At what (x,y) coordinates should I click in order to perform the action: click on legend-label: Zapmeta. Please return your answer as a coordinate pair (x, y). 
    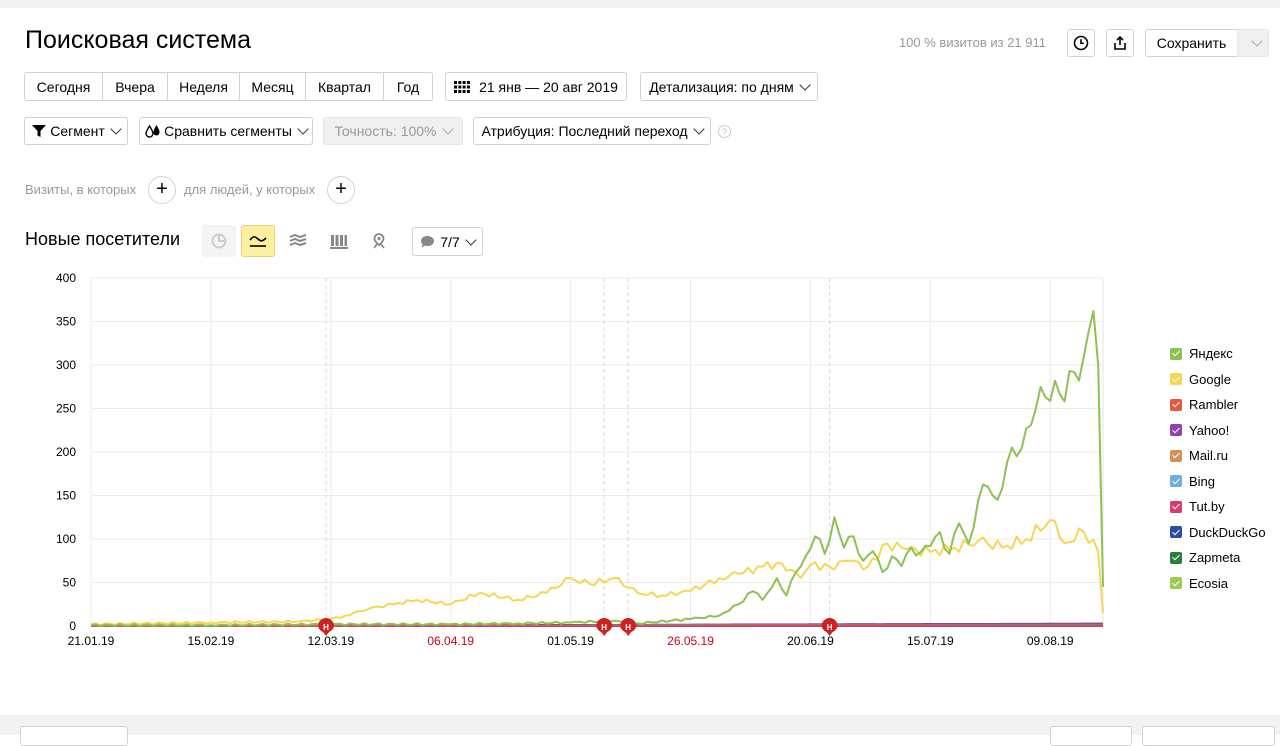
    Looking at the image, I should click on (1215, 558).